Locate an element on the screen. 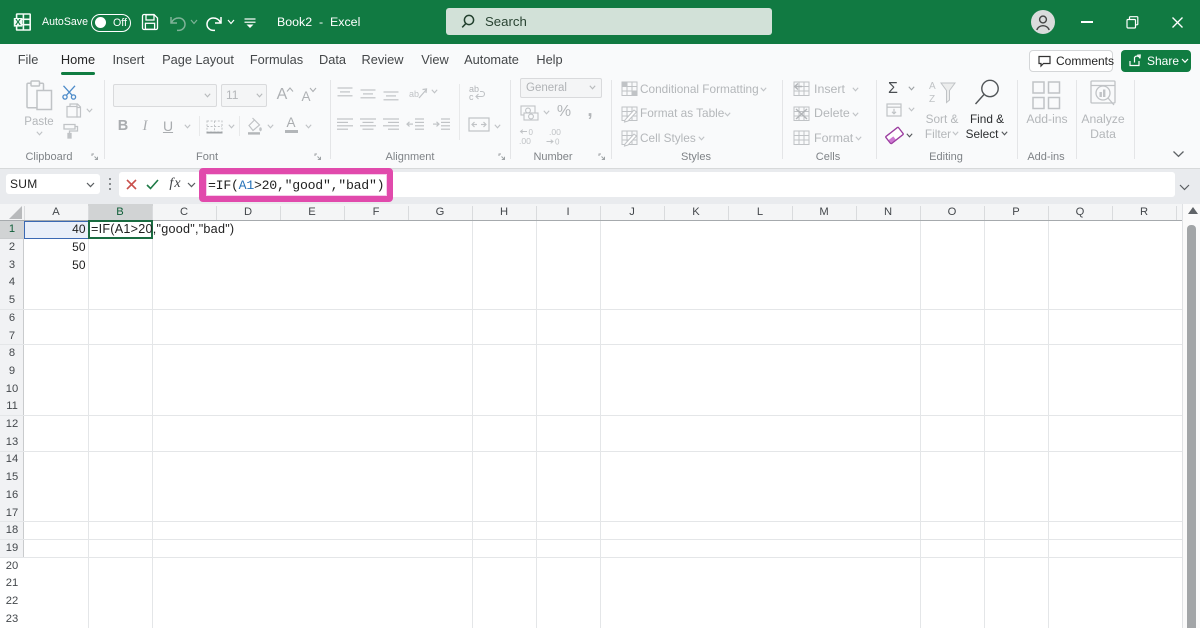  svg-text: c is located at coordinates (471, 97).